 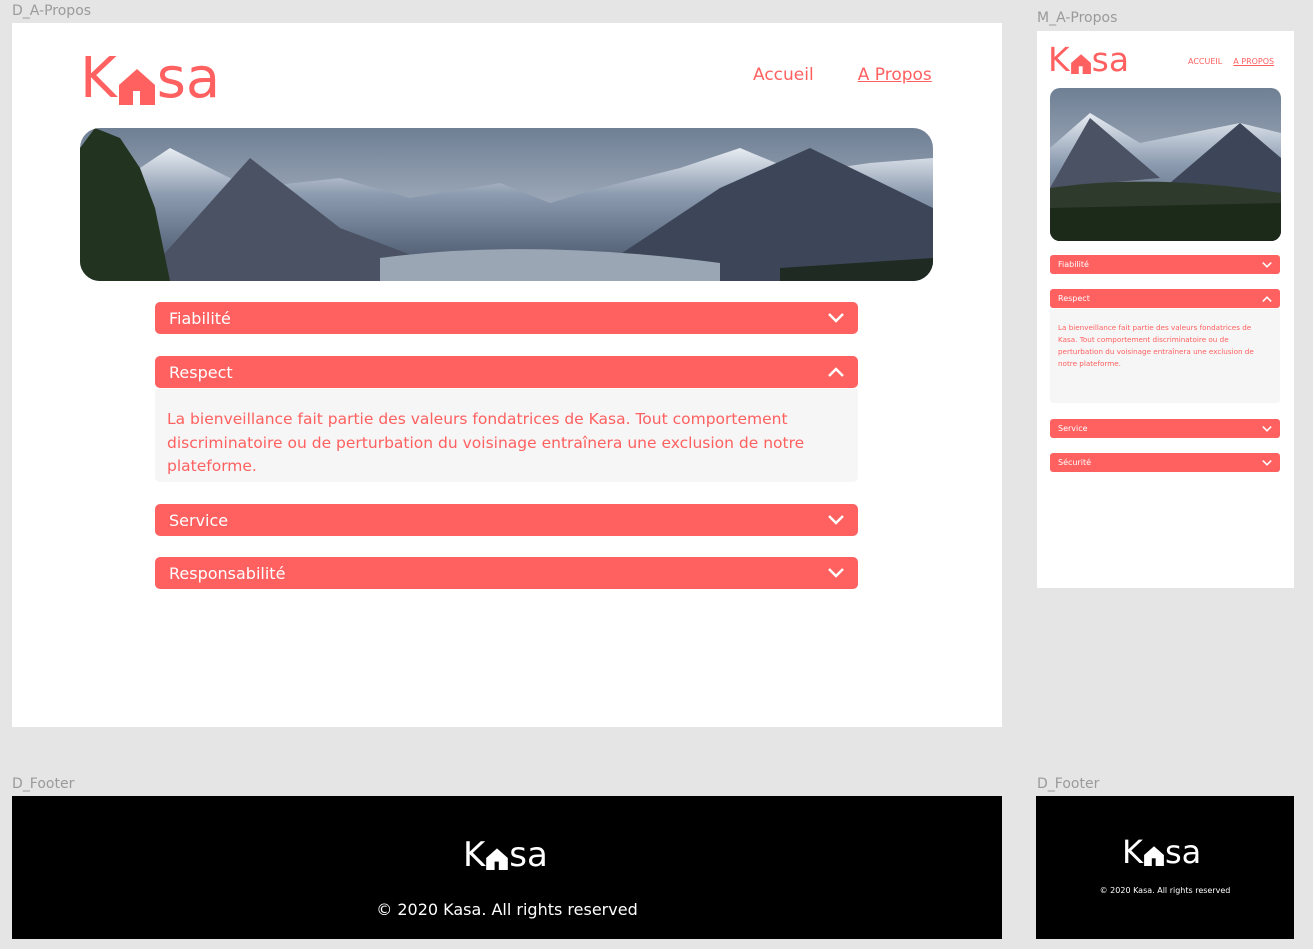 What do you see at coordinates (1253, 61) in the screenshot?
I see `nav-about-link: A PROPOS` at bounding box center [1253, 61].